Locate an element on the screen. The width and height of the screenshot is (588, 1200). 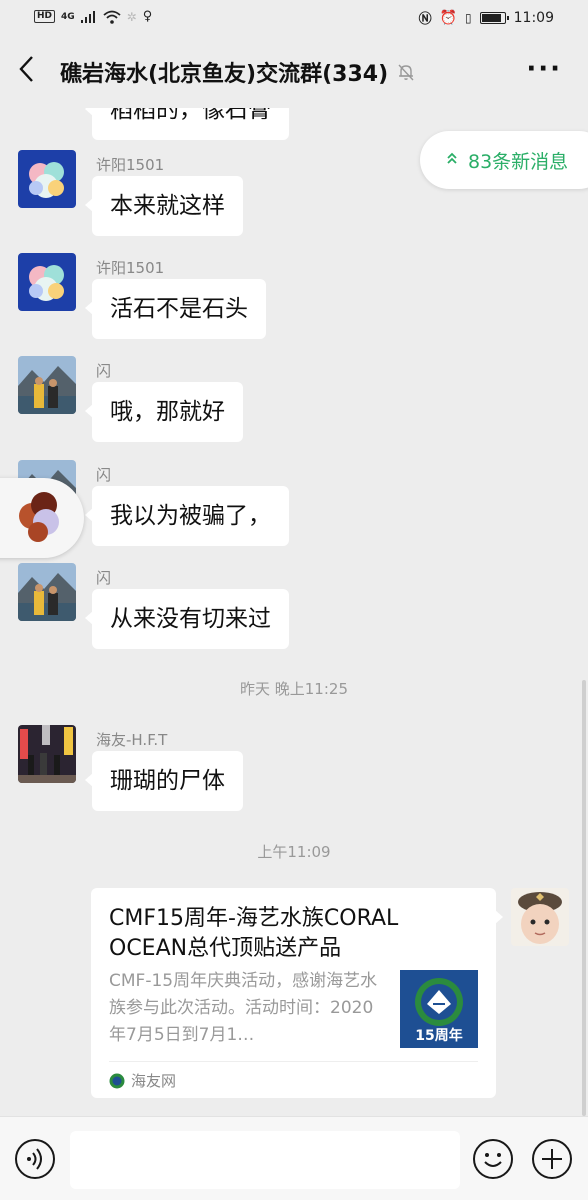
thumb-caption: 15周年 is located at coordinates (438, 1035).